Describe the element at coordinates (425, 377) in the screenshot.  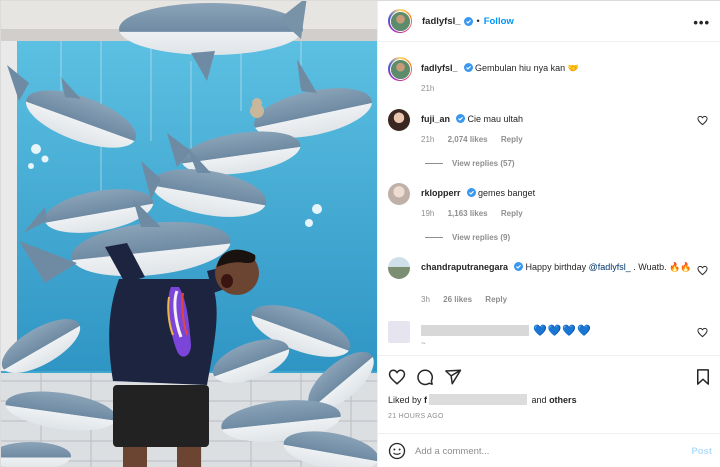
I see `comment-icon` at that location.